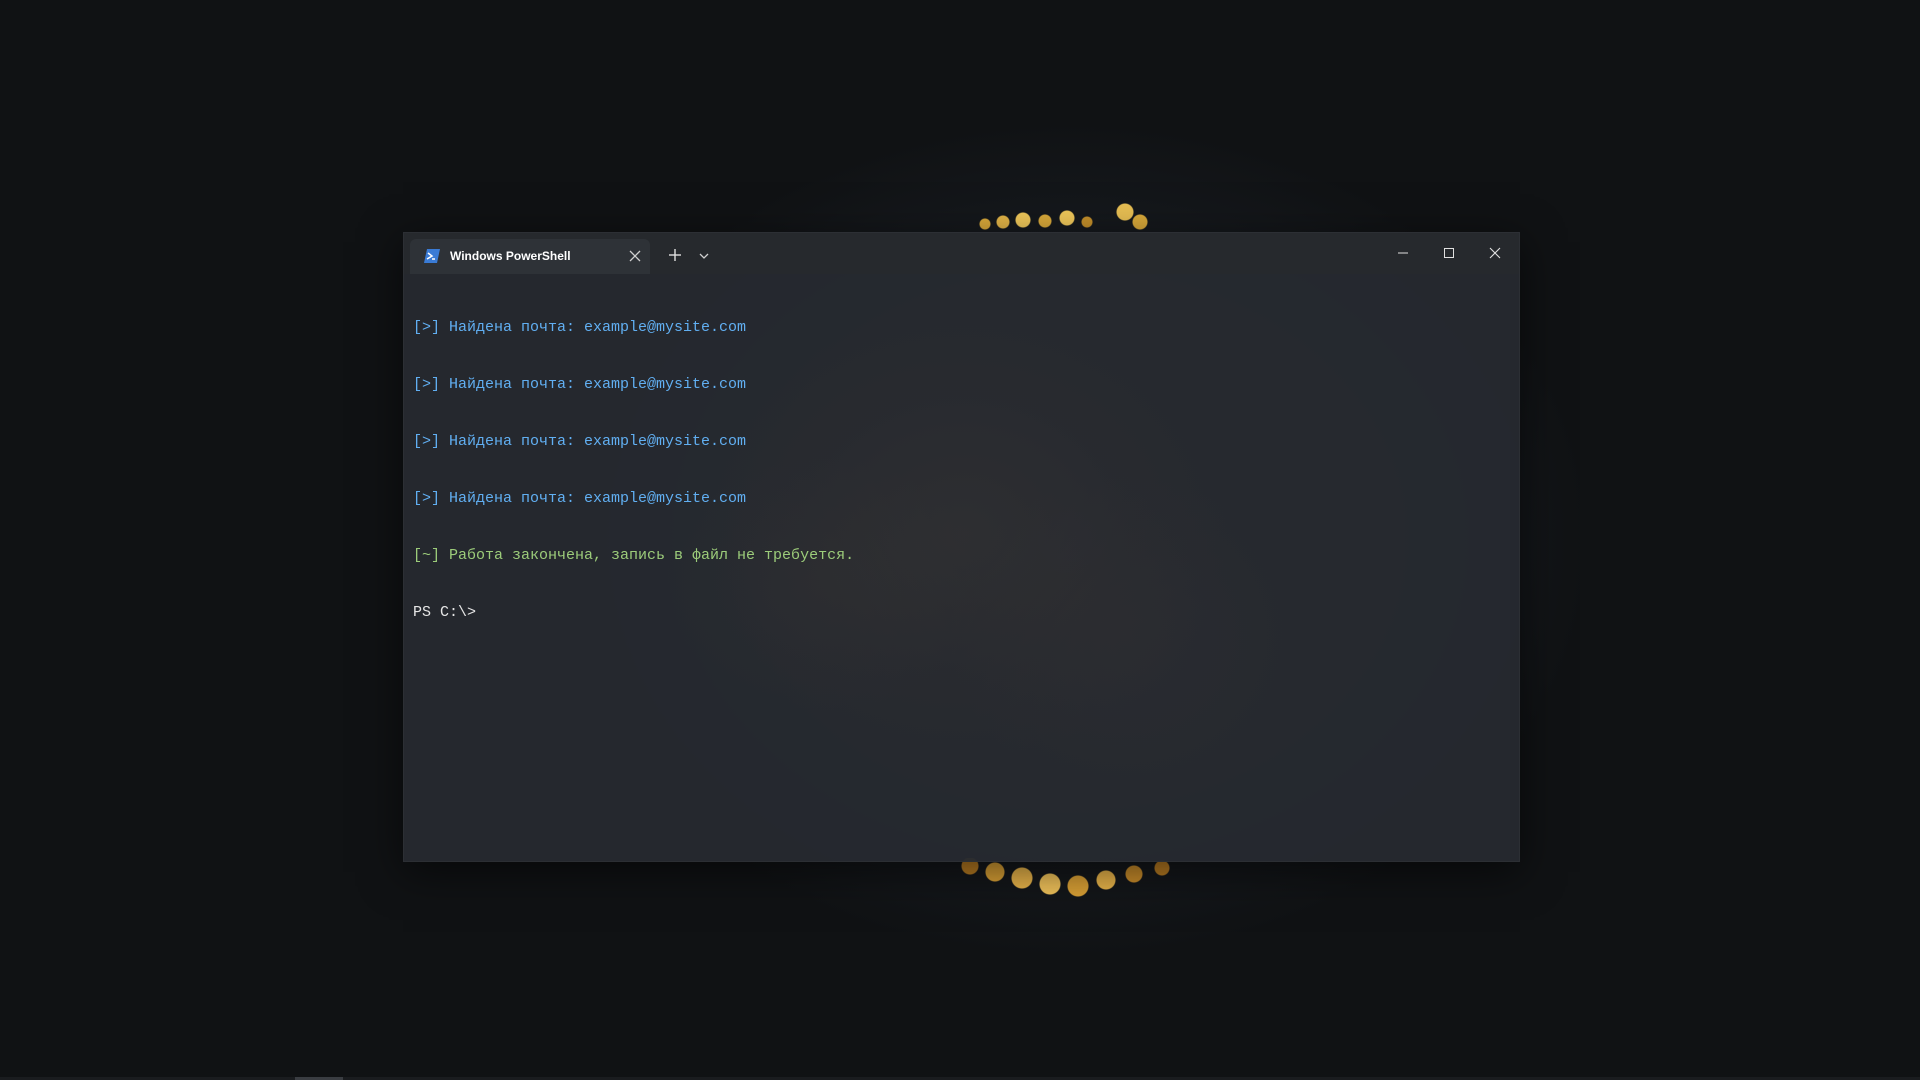  I want to click on wallpaper-decoration-top, so click(1065, 216).